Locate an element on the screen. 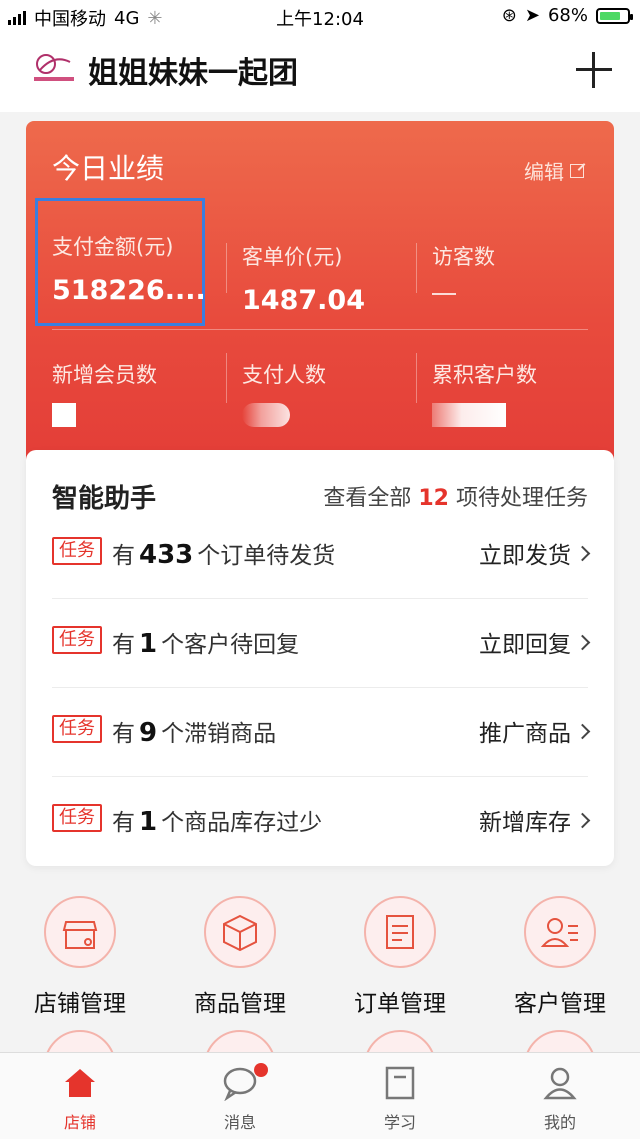 The height and width of the screenshot is (1139, 640). menu-store-management: 店铺管理 is located at coordinates (80, 957).